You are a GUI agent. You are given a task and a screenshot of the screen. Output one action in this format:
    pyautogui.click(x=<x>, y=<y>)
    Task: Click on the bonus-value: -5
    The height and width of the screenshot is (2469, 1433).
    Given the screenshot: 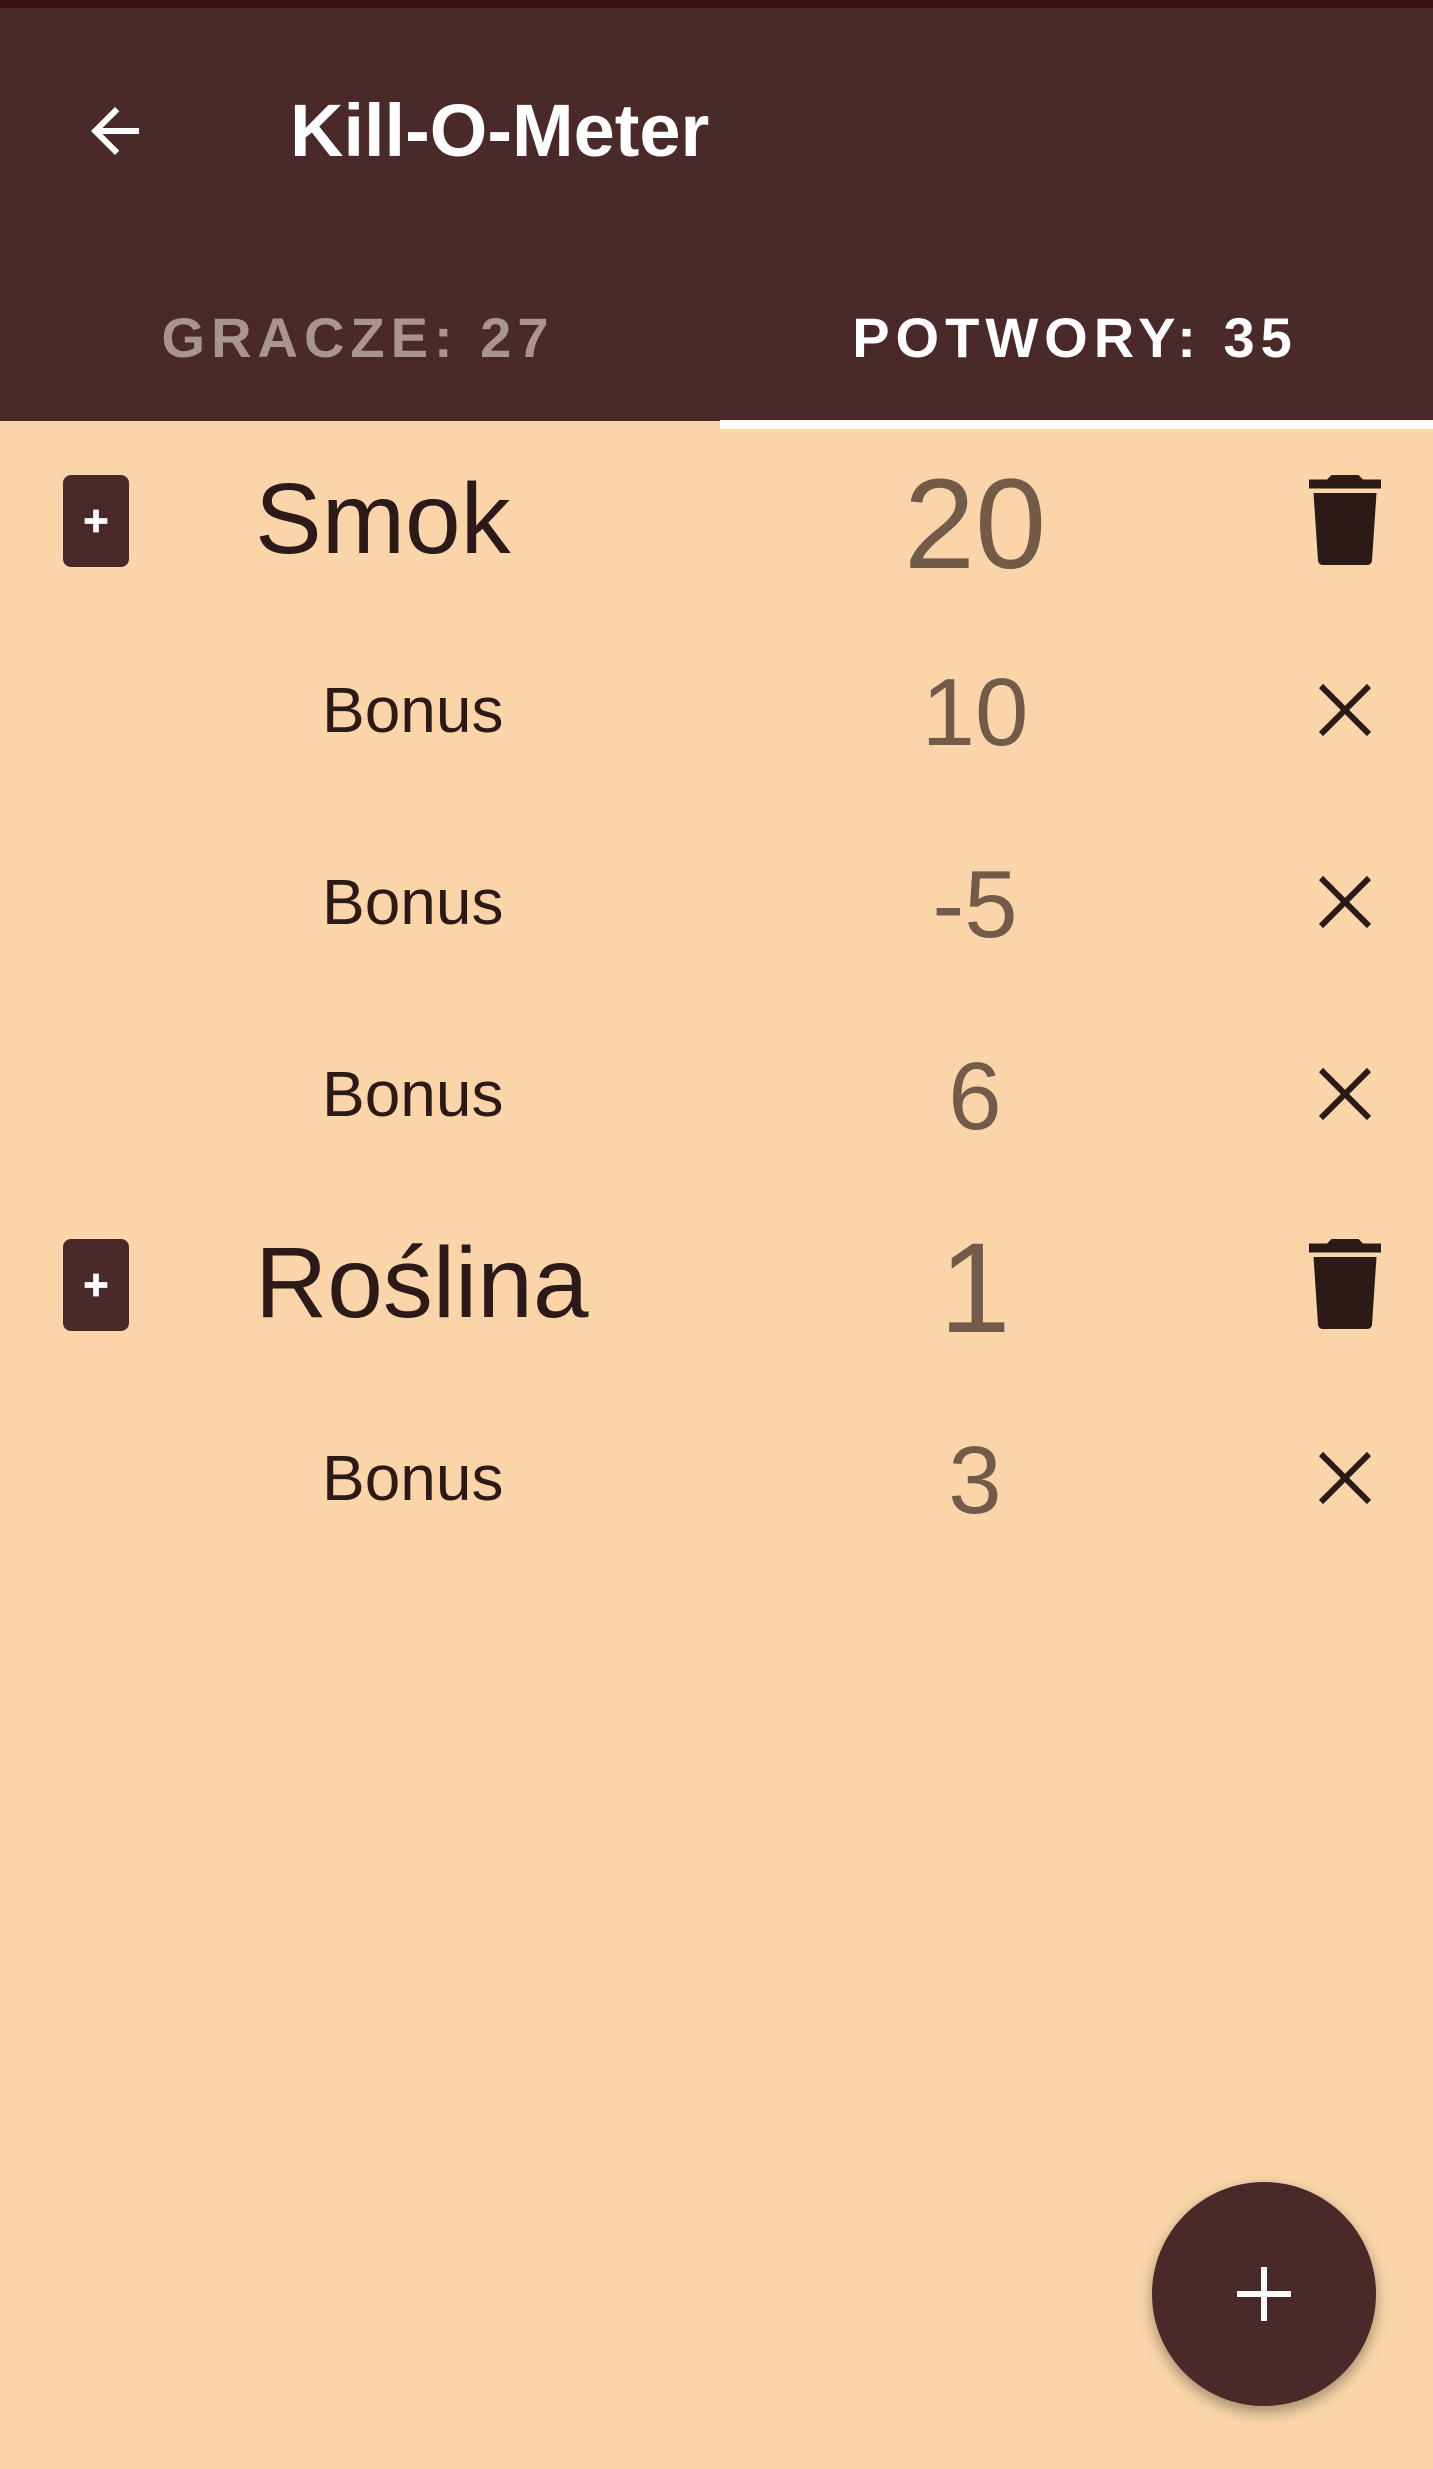 What is the action you would take?
    pyautogui.click(x=975, y=905)
    